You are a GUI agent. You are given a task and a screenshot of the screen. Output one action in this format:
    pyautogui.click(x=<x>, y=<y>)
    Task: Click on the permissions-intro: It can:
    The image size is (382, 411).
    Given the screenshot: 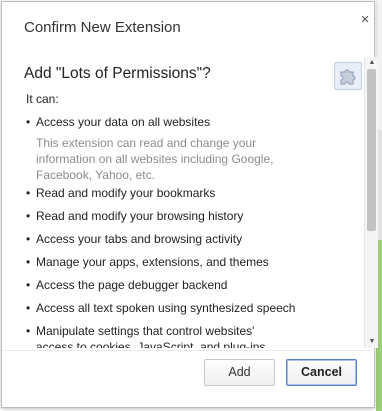 What is the action you would take?
    pyautogui.click(x=42, y=99)
    